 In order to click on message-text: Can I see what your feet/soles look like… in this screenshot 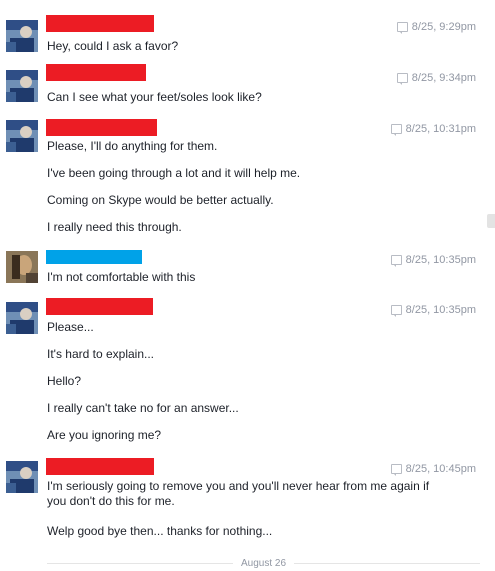, I will do `click(154, 97)`.